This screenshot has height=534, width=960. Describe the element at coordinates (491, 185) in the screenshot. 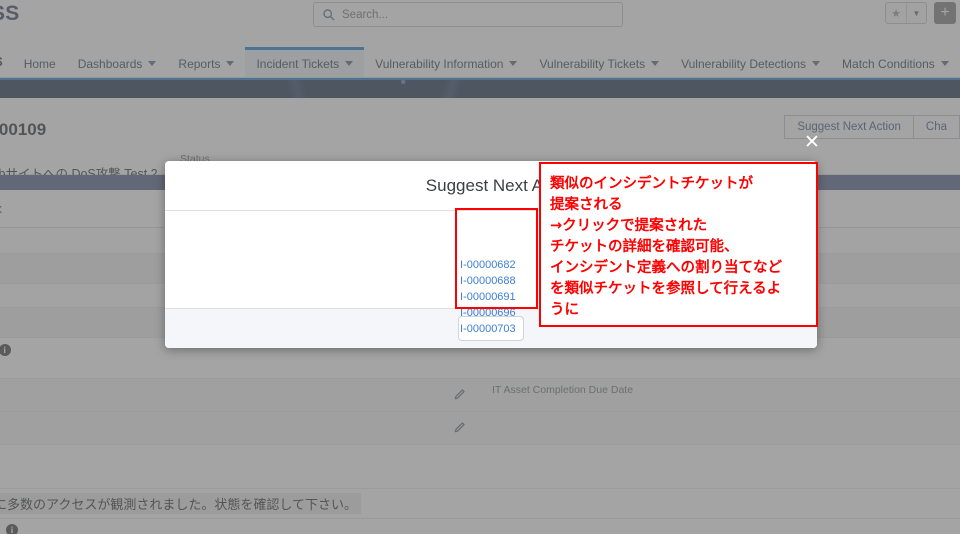

I see `modal-title: Suggest Next Act` at that location.